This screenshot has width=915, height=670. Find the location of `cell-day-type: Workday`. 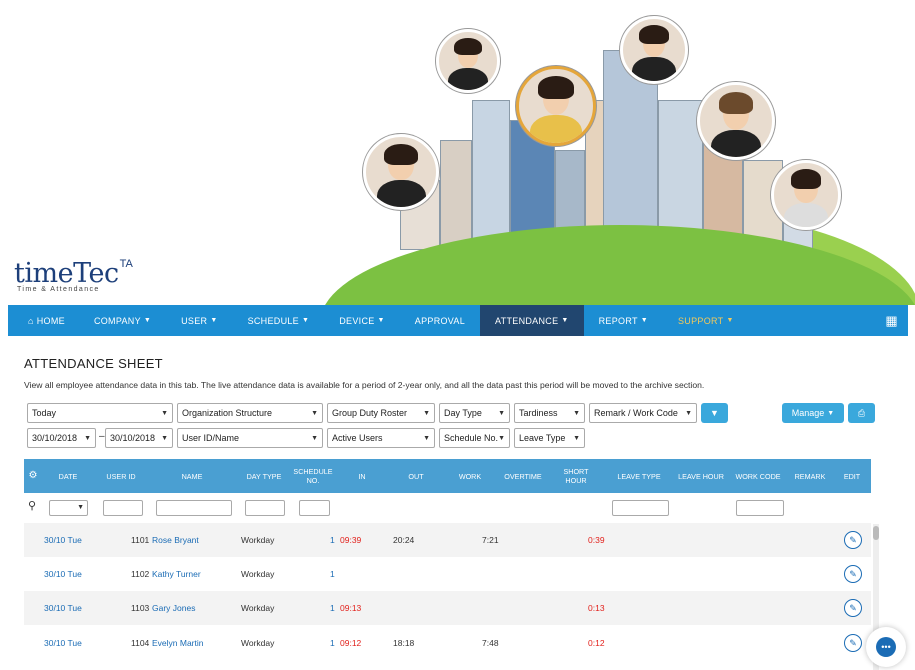

cell-day-type: Workday is located at coordinates (258, 608).